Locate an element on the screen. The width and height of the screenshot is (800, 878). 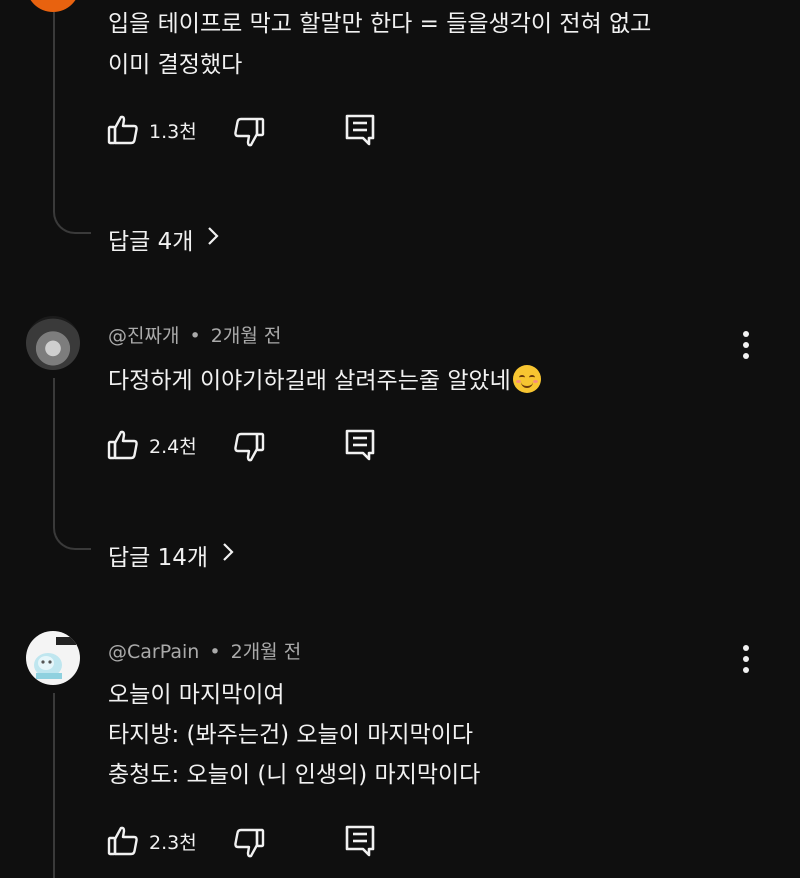
replies-label: 답글 4개 is located at coordinates (151, 242).